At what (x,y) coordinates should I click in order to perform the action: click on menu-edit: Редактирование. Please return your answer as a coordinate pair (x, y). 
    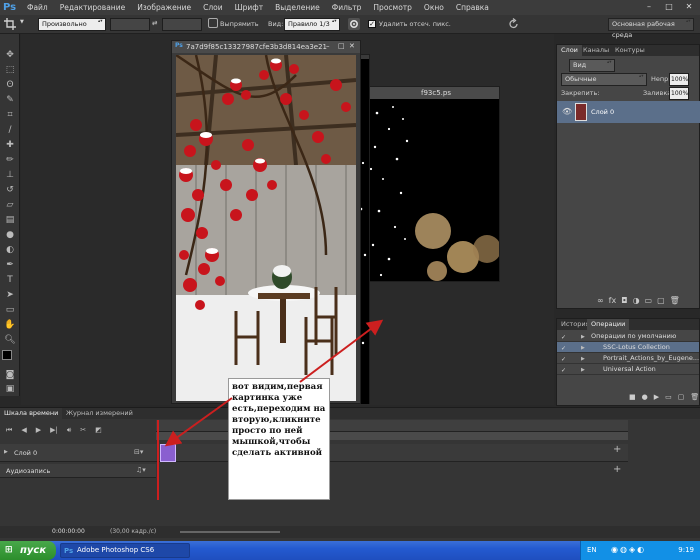
    Looking at the image, I should click on (92, 7).